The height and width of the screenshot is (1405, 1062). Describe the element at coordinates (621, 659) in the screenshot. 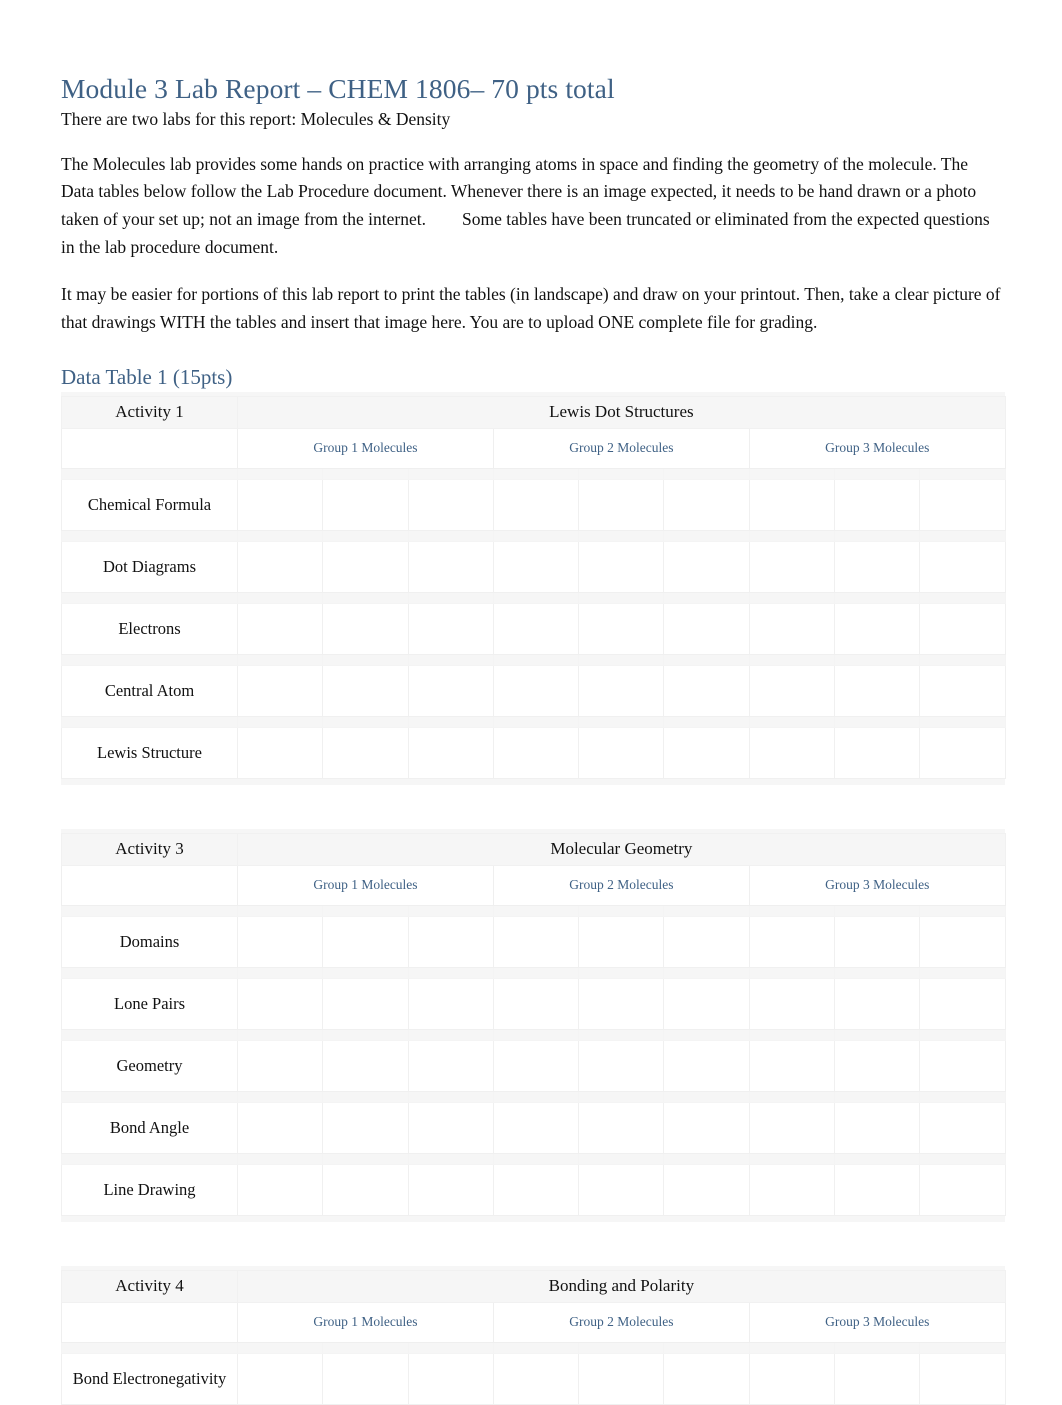

I see `spacer-cell` at that location.